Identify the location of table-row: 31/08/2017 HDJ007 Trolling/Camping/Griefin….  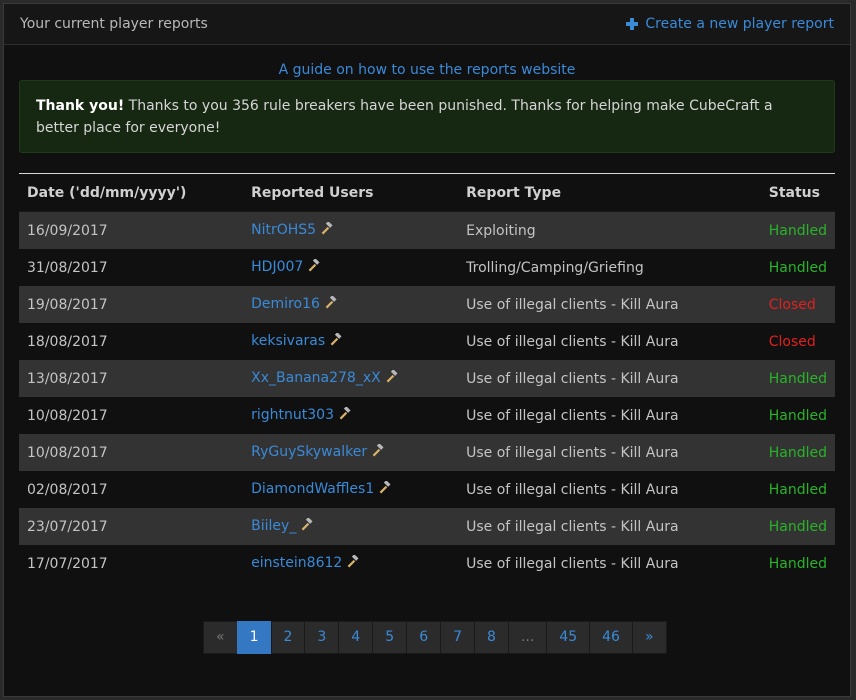
(427, 267).